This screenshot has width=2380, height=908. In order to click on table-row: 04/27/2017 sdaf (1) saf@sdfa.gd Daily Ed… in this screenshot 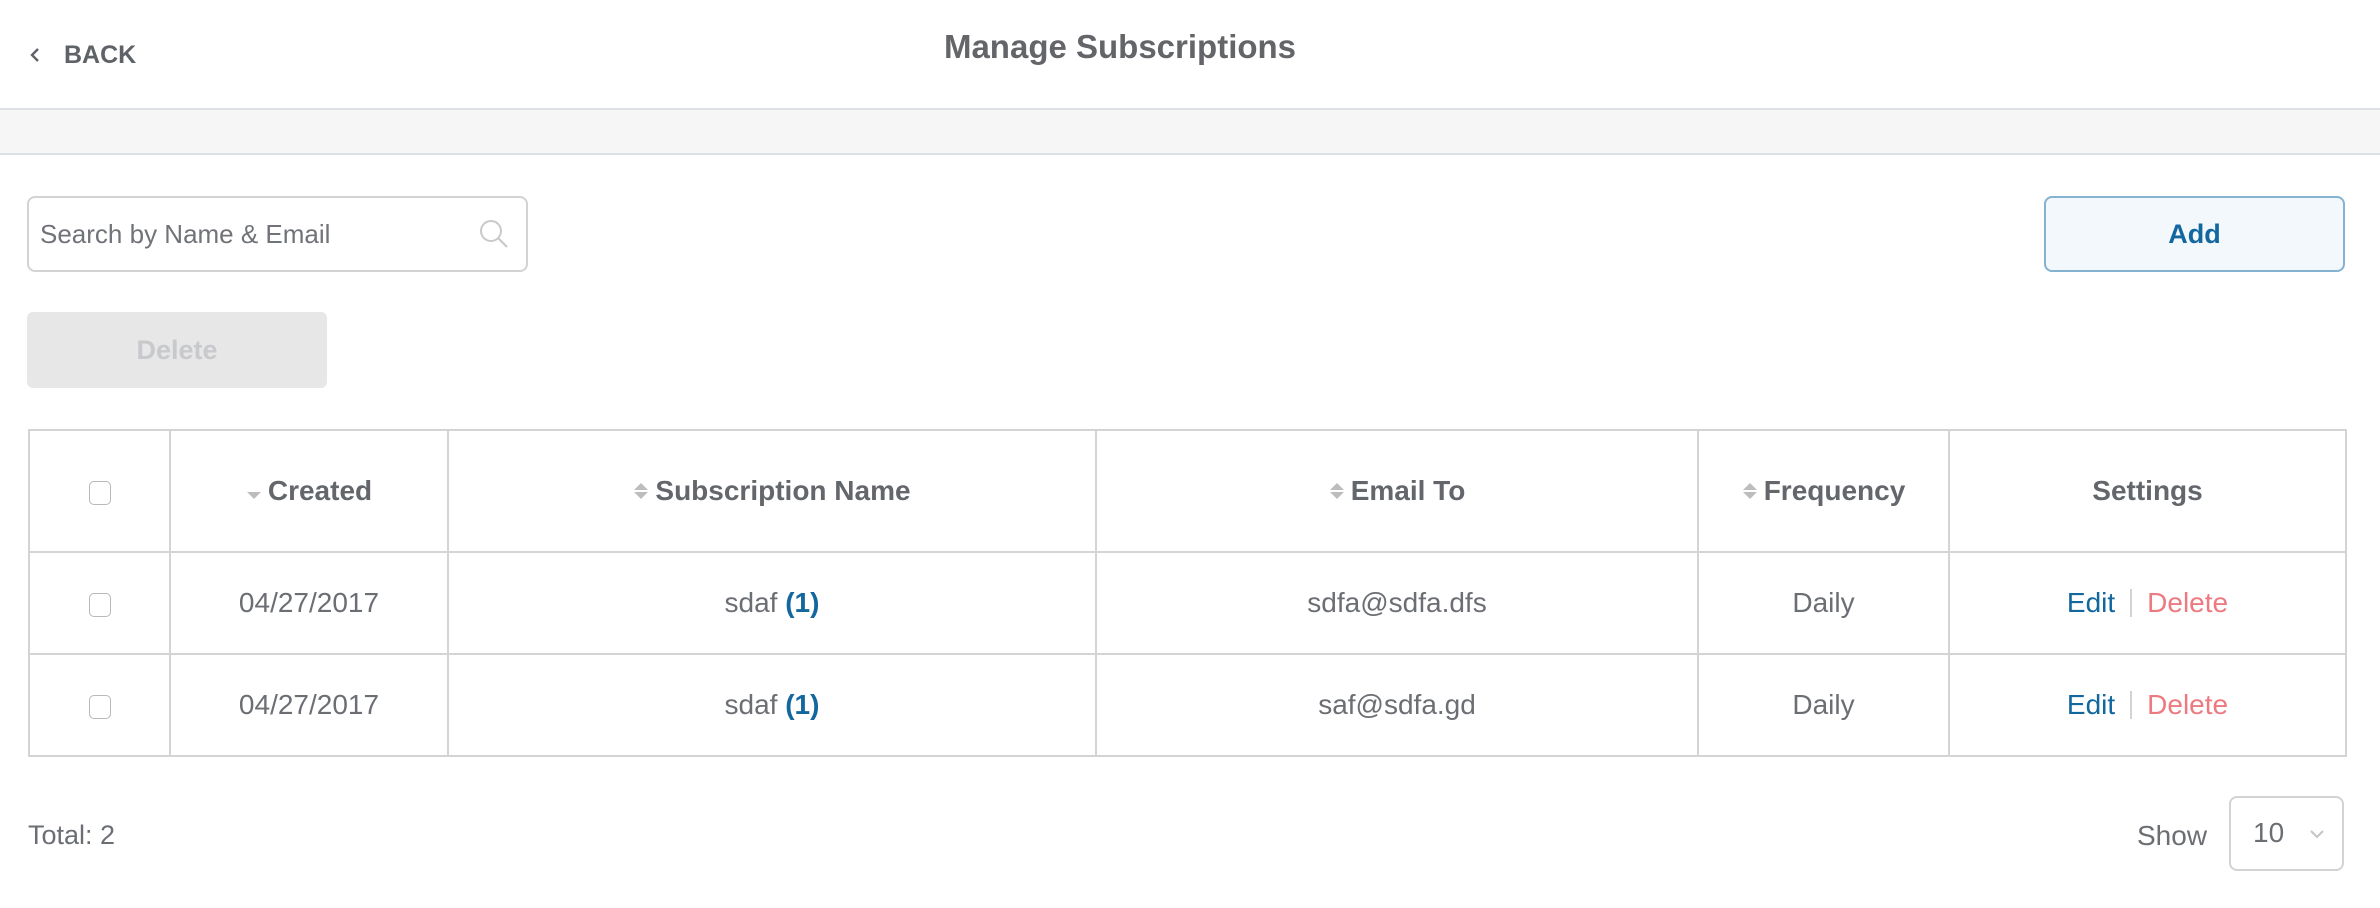, I will do `click(1187, 705)`.